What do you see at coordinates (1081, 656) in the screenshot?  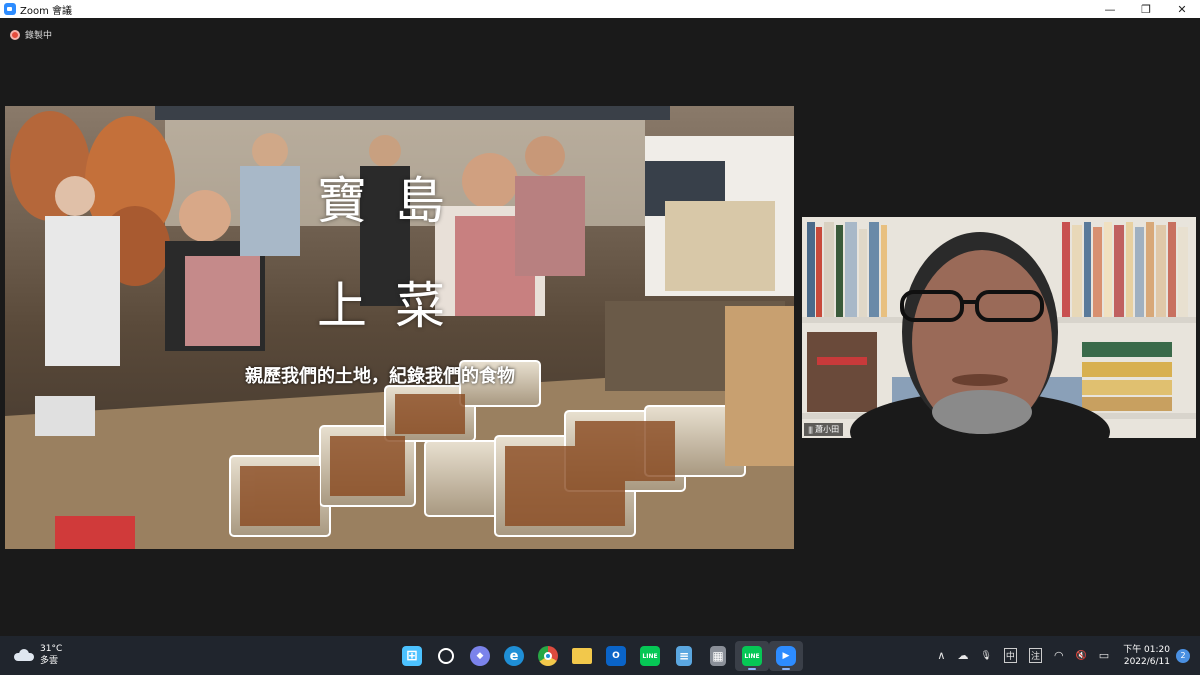 I see `volume-muted-icon: 🔇` at bounding box center [1081, 656].